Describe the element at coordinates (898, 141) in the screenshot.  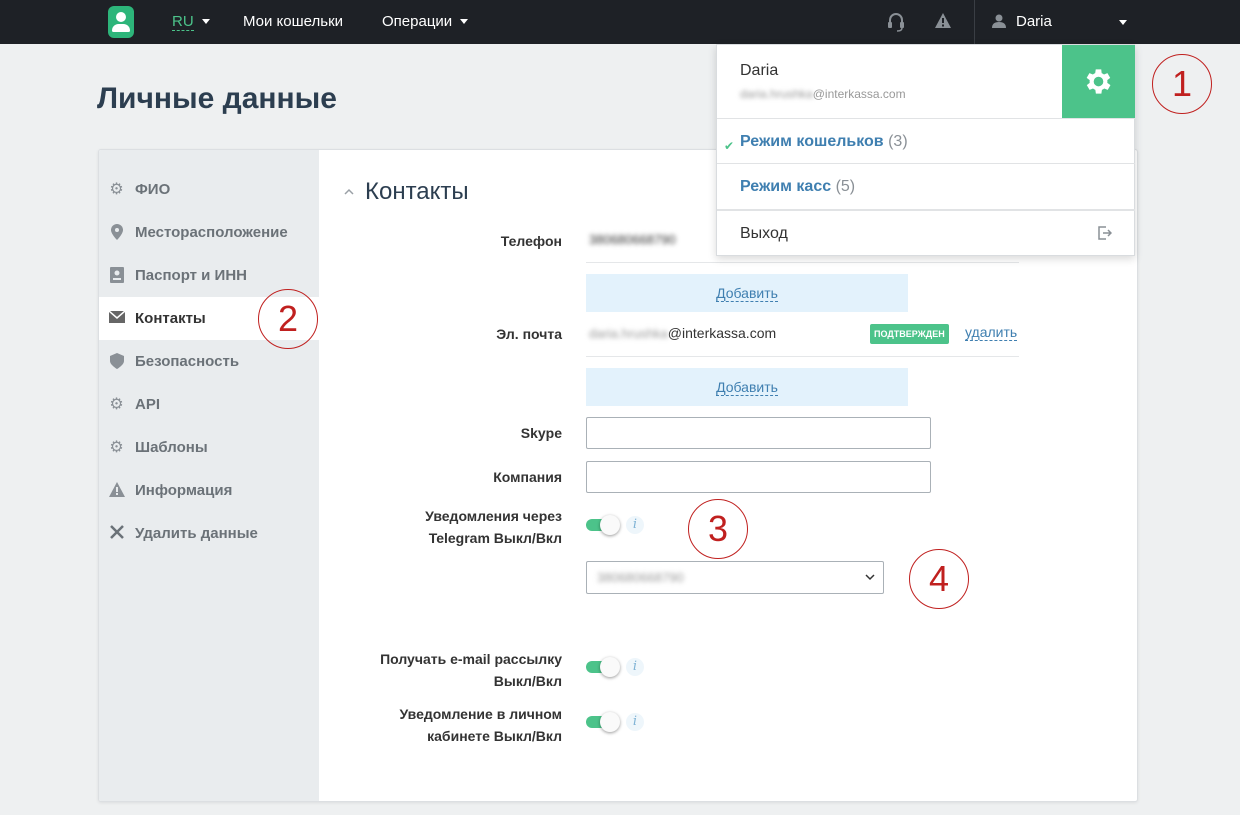
I see `mode-wallets-count: (3)` at that location.